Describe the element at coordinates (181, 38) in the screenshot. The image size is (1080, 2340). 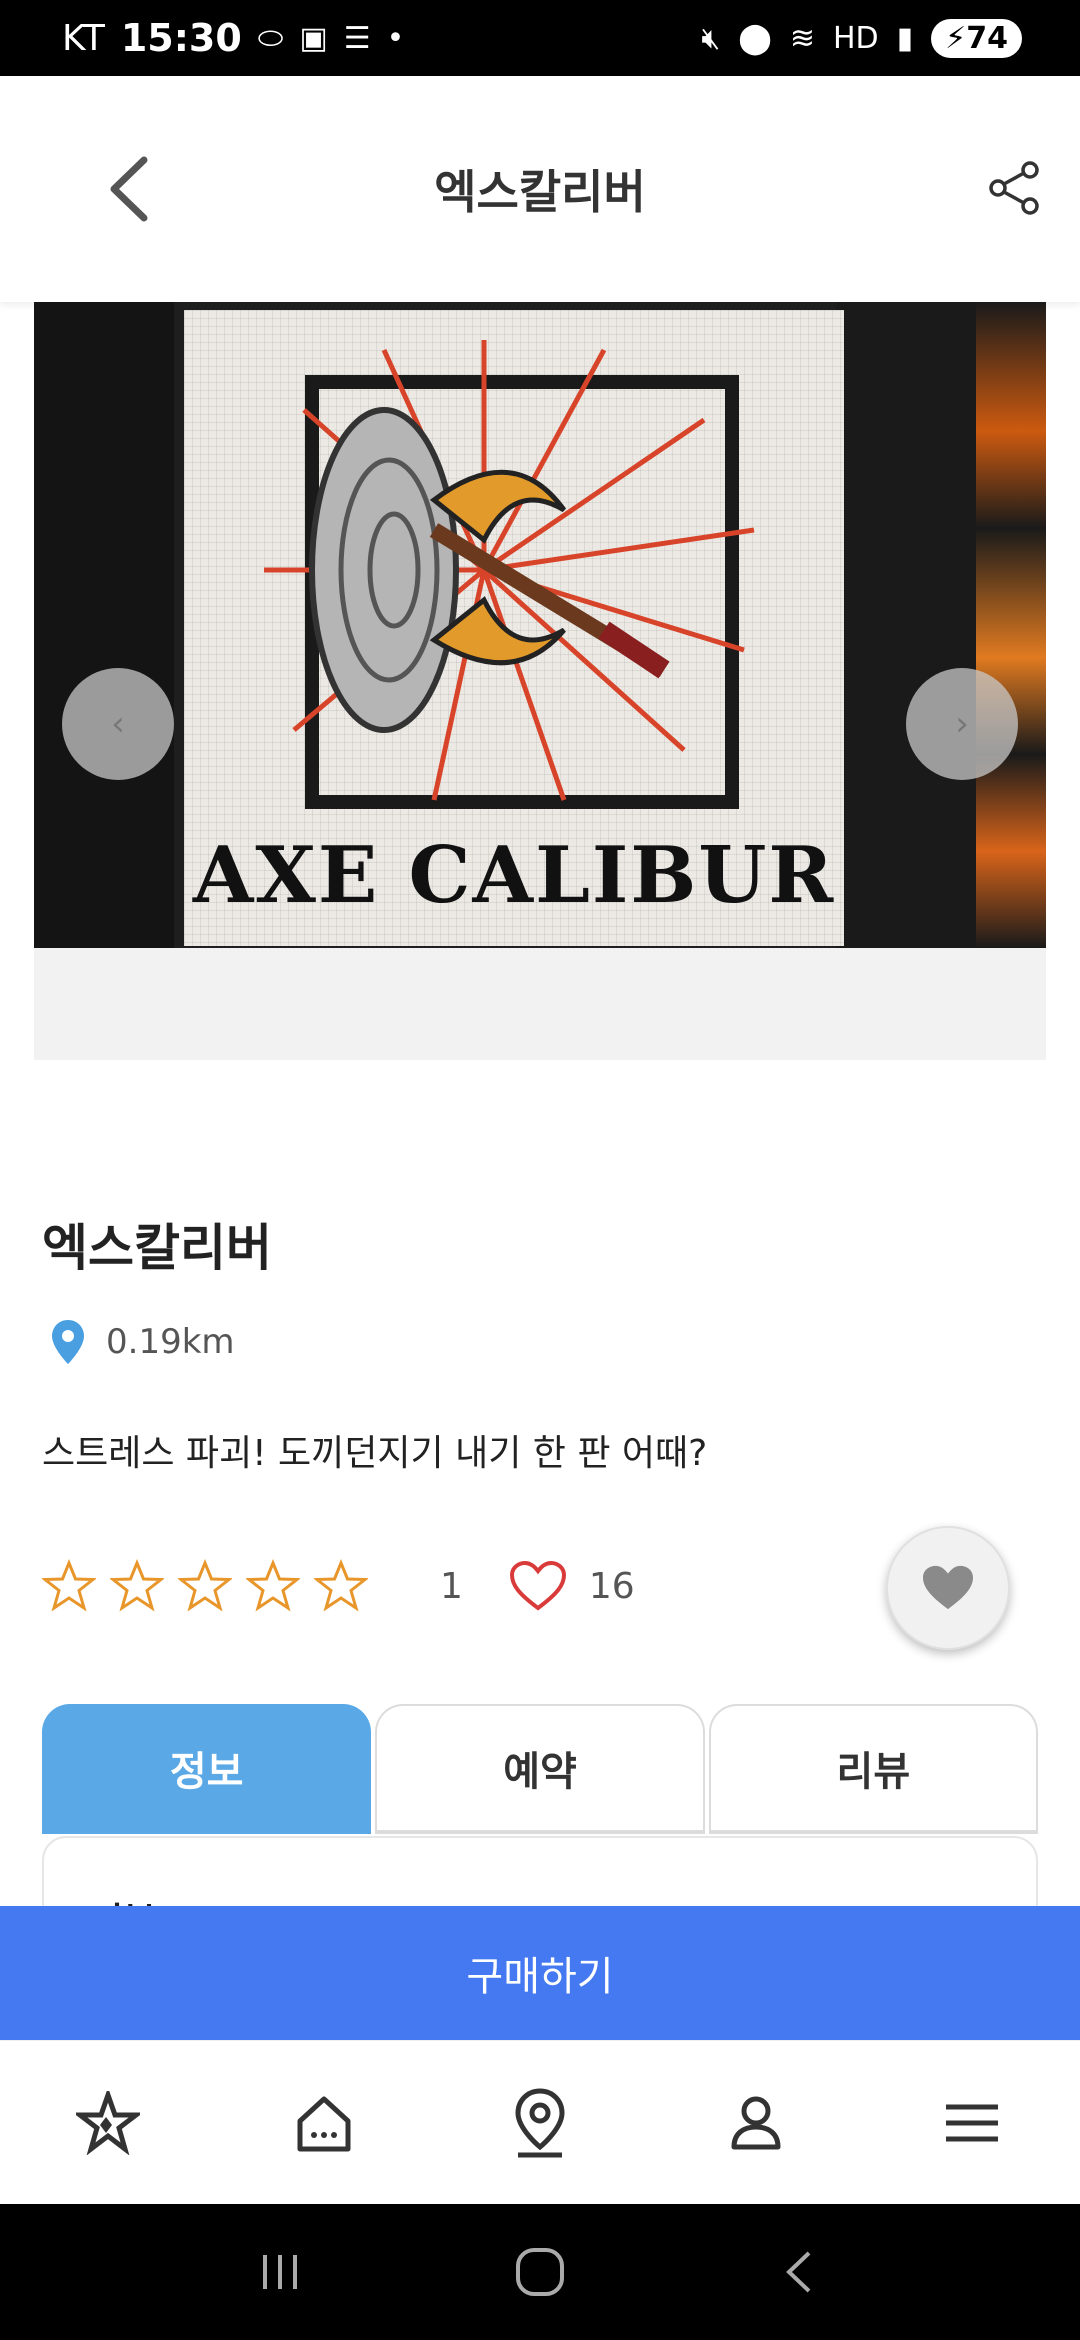
I see `clock: 15:30` at that location.